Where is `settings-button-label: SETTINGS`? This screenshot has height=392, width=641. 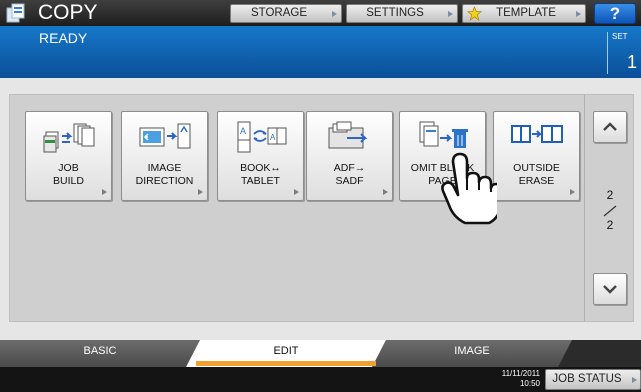 settings-button-label: SETTINGS is located at coordinates (395, 13).